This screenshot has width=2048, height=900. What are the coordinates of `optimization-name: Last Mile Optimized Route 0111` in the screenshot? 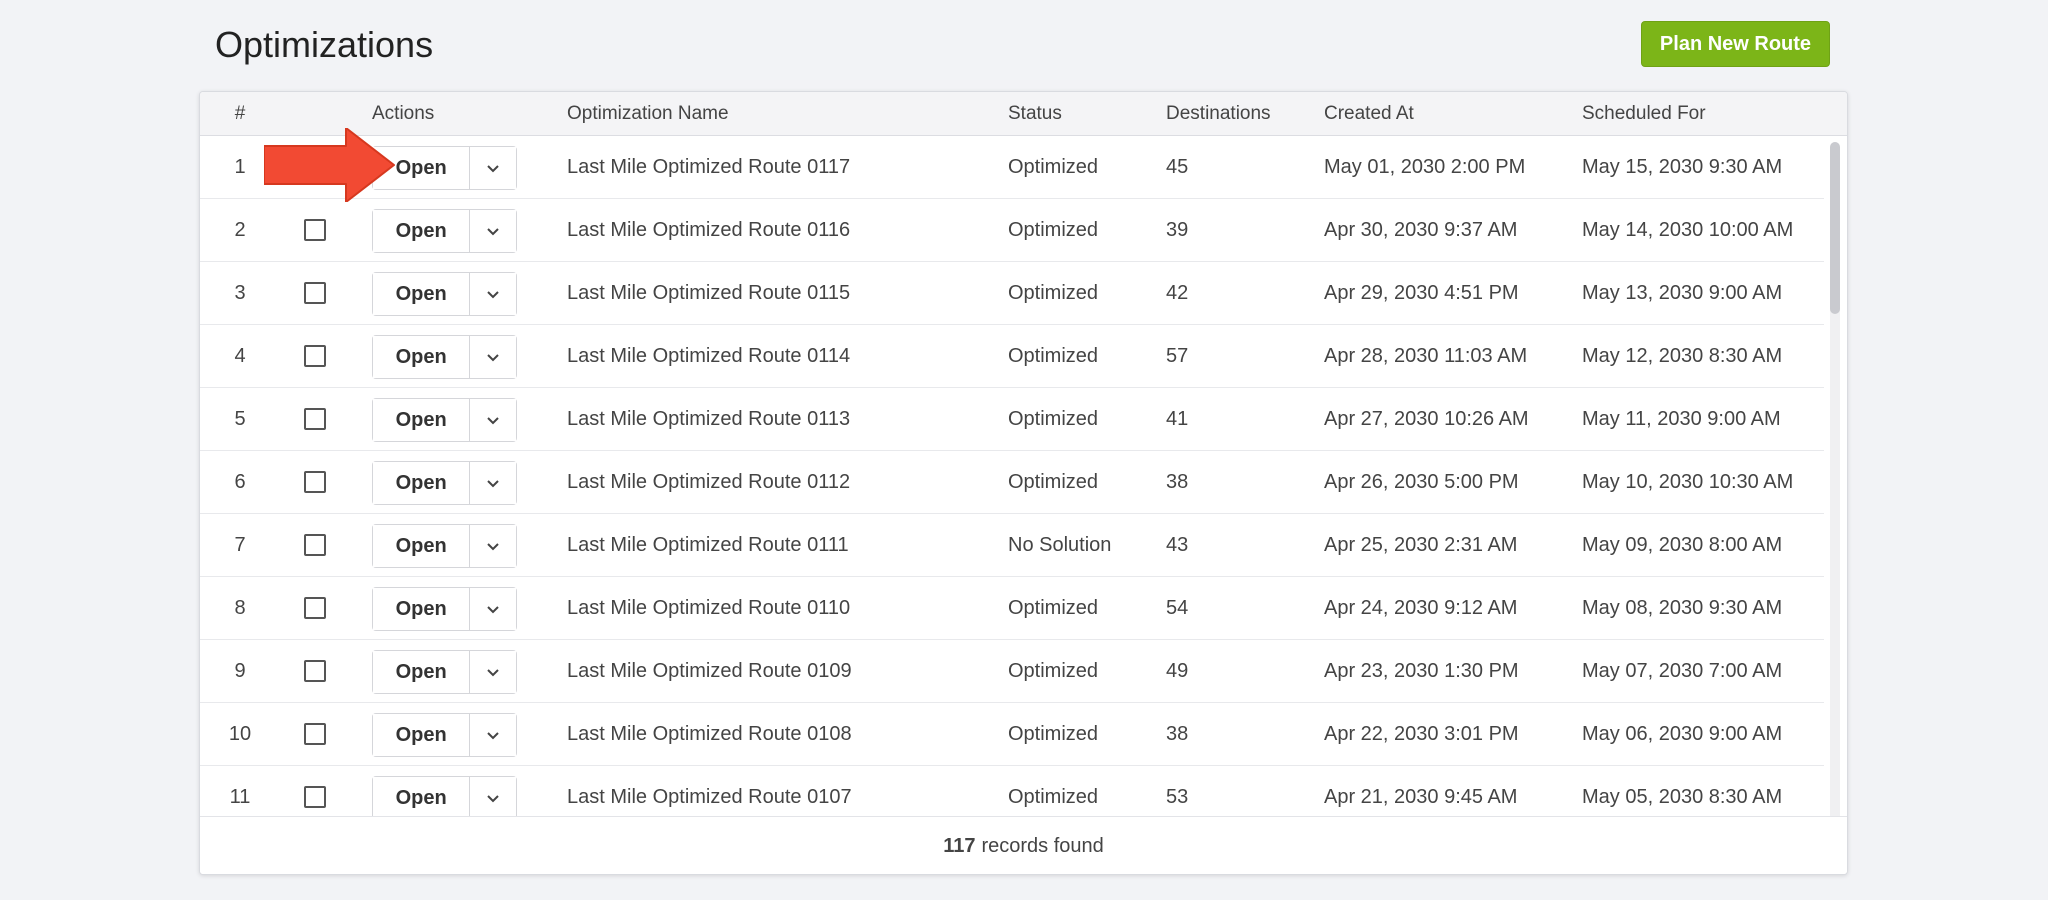 It's located at (708, 545).